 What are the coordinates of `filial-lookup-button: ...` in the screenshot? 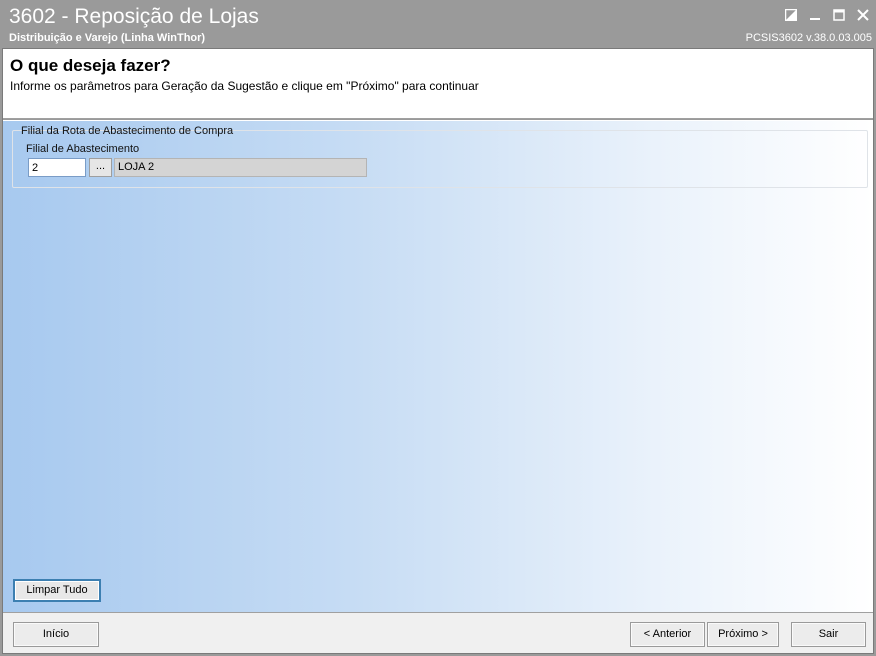 It's located at (100, 167).